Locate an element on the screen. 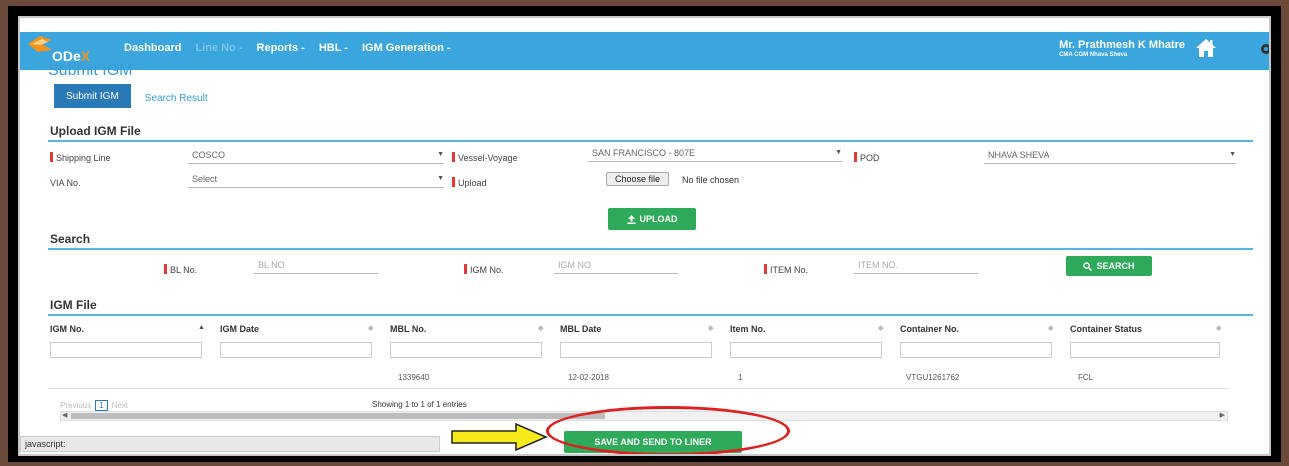 This screenshot has width=1289, height=466. shipping-line-select: COSCO ▼ is located at coordinates (316, 157).